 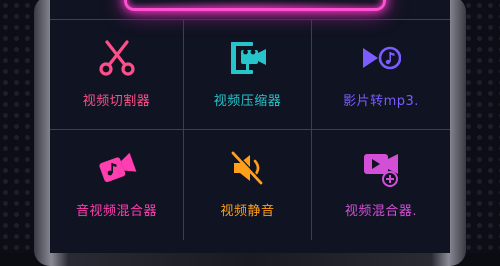 I want to click on music-camera-icon, so click(x=117, y=168).